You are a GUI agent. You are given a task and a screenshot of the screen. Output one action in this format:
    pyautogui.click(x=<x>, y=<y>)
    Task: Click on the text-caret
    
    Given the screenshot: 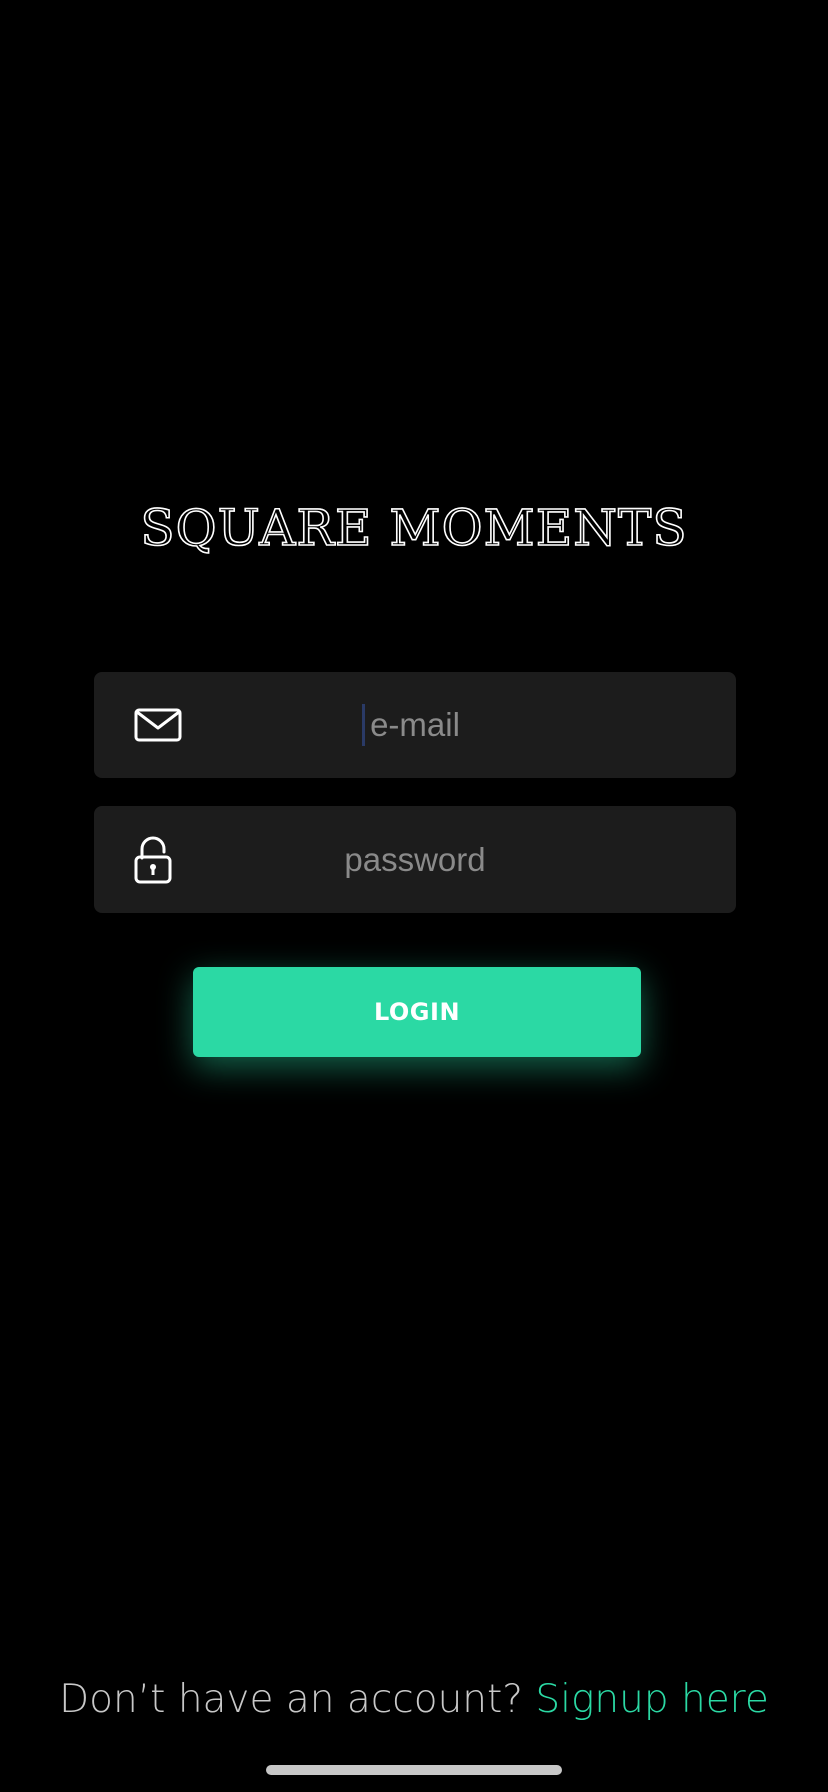 What is the action you would take?
    pyautogui.click(x=363, y=725)
    